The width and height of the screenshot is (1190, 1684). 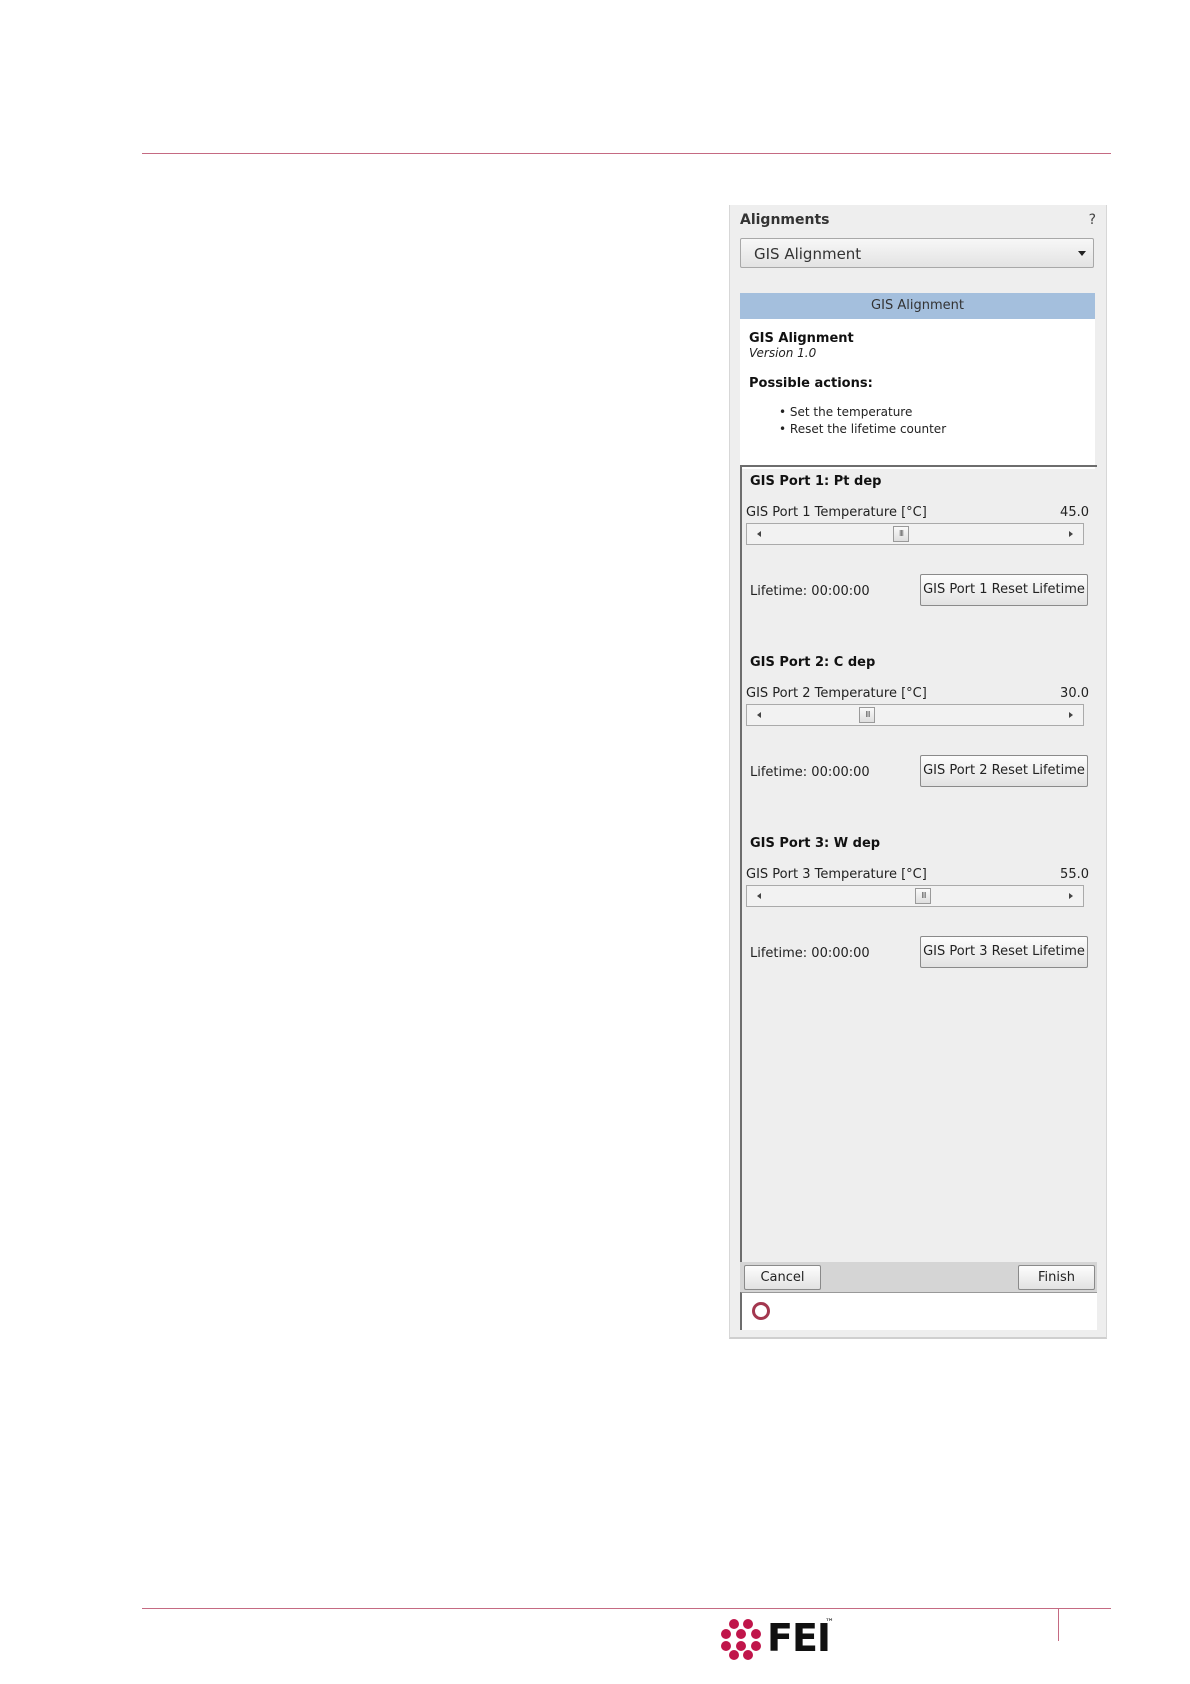 I want to click on page-corner-mark, so click(x=1058, y=1625).